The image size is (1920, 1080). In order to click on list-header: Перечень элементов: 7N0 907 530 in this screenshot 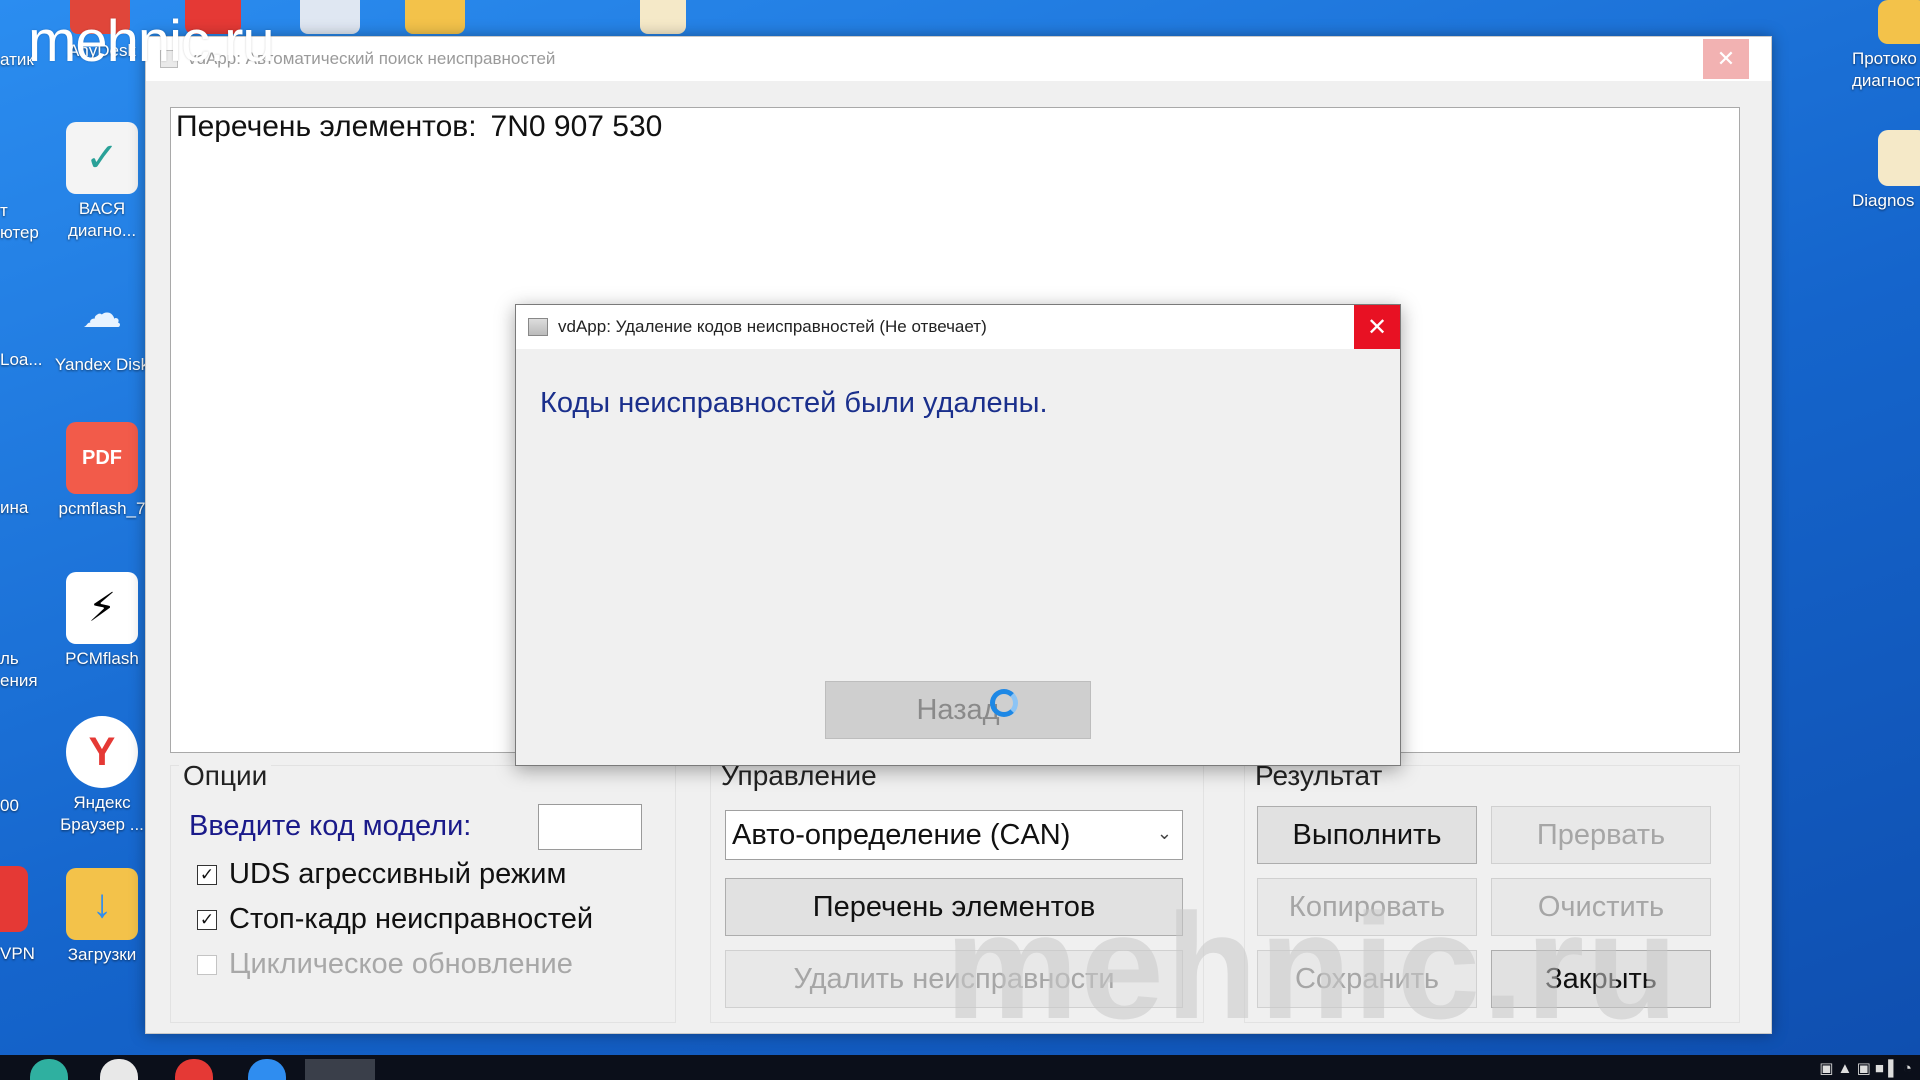, I will do `click(419, 127)`.